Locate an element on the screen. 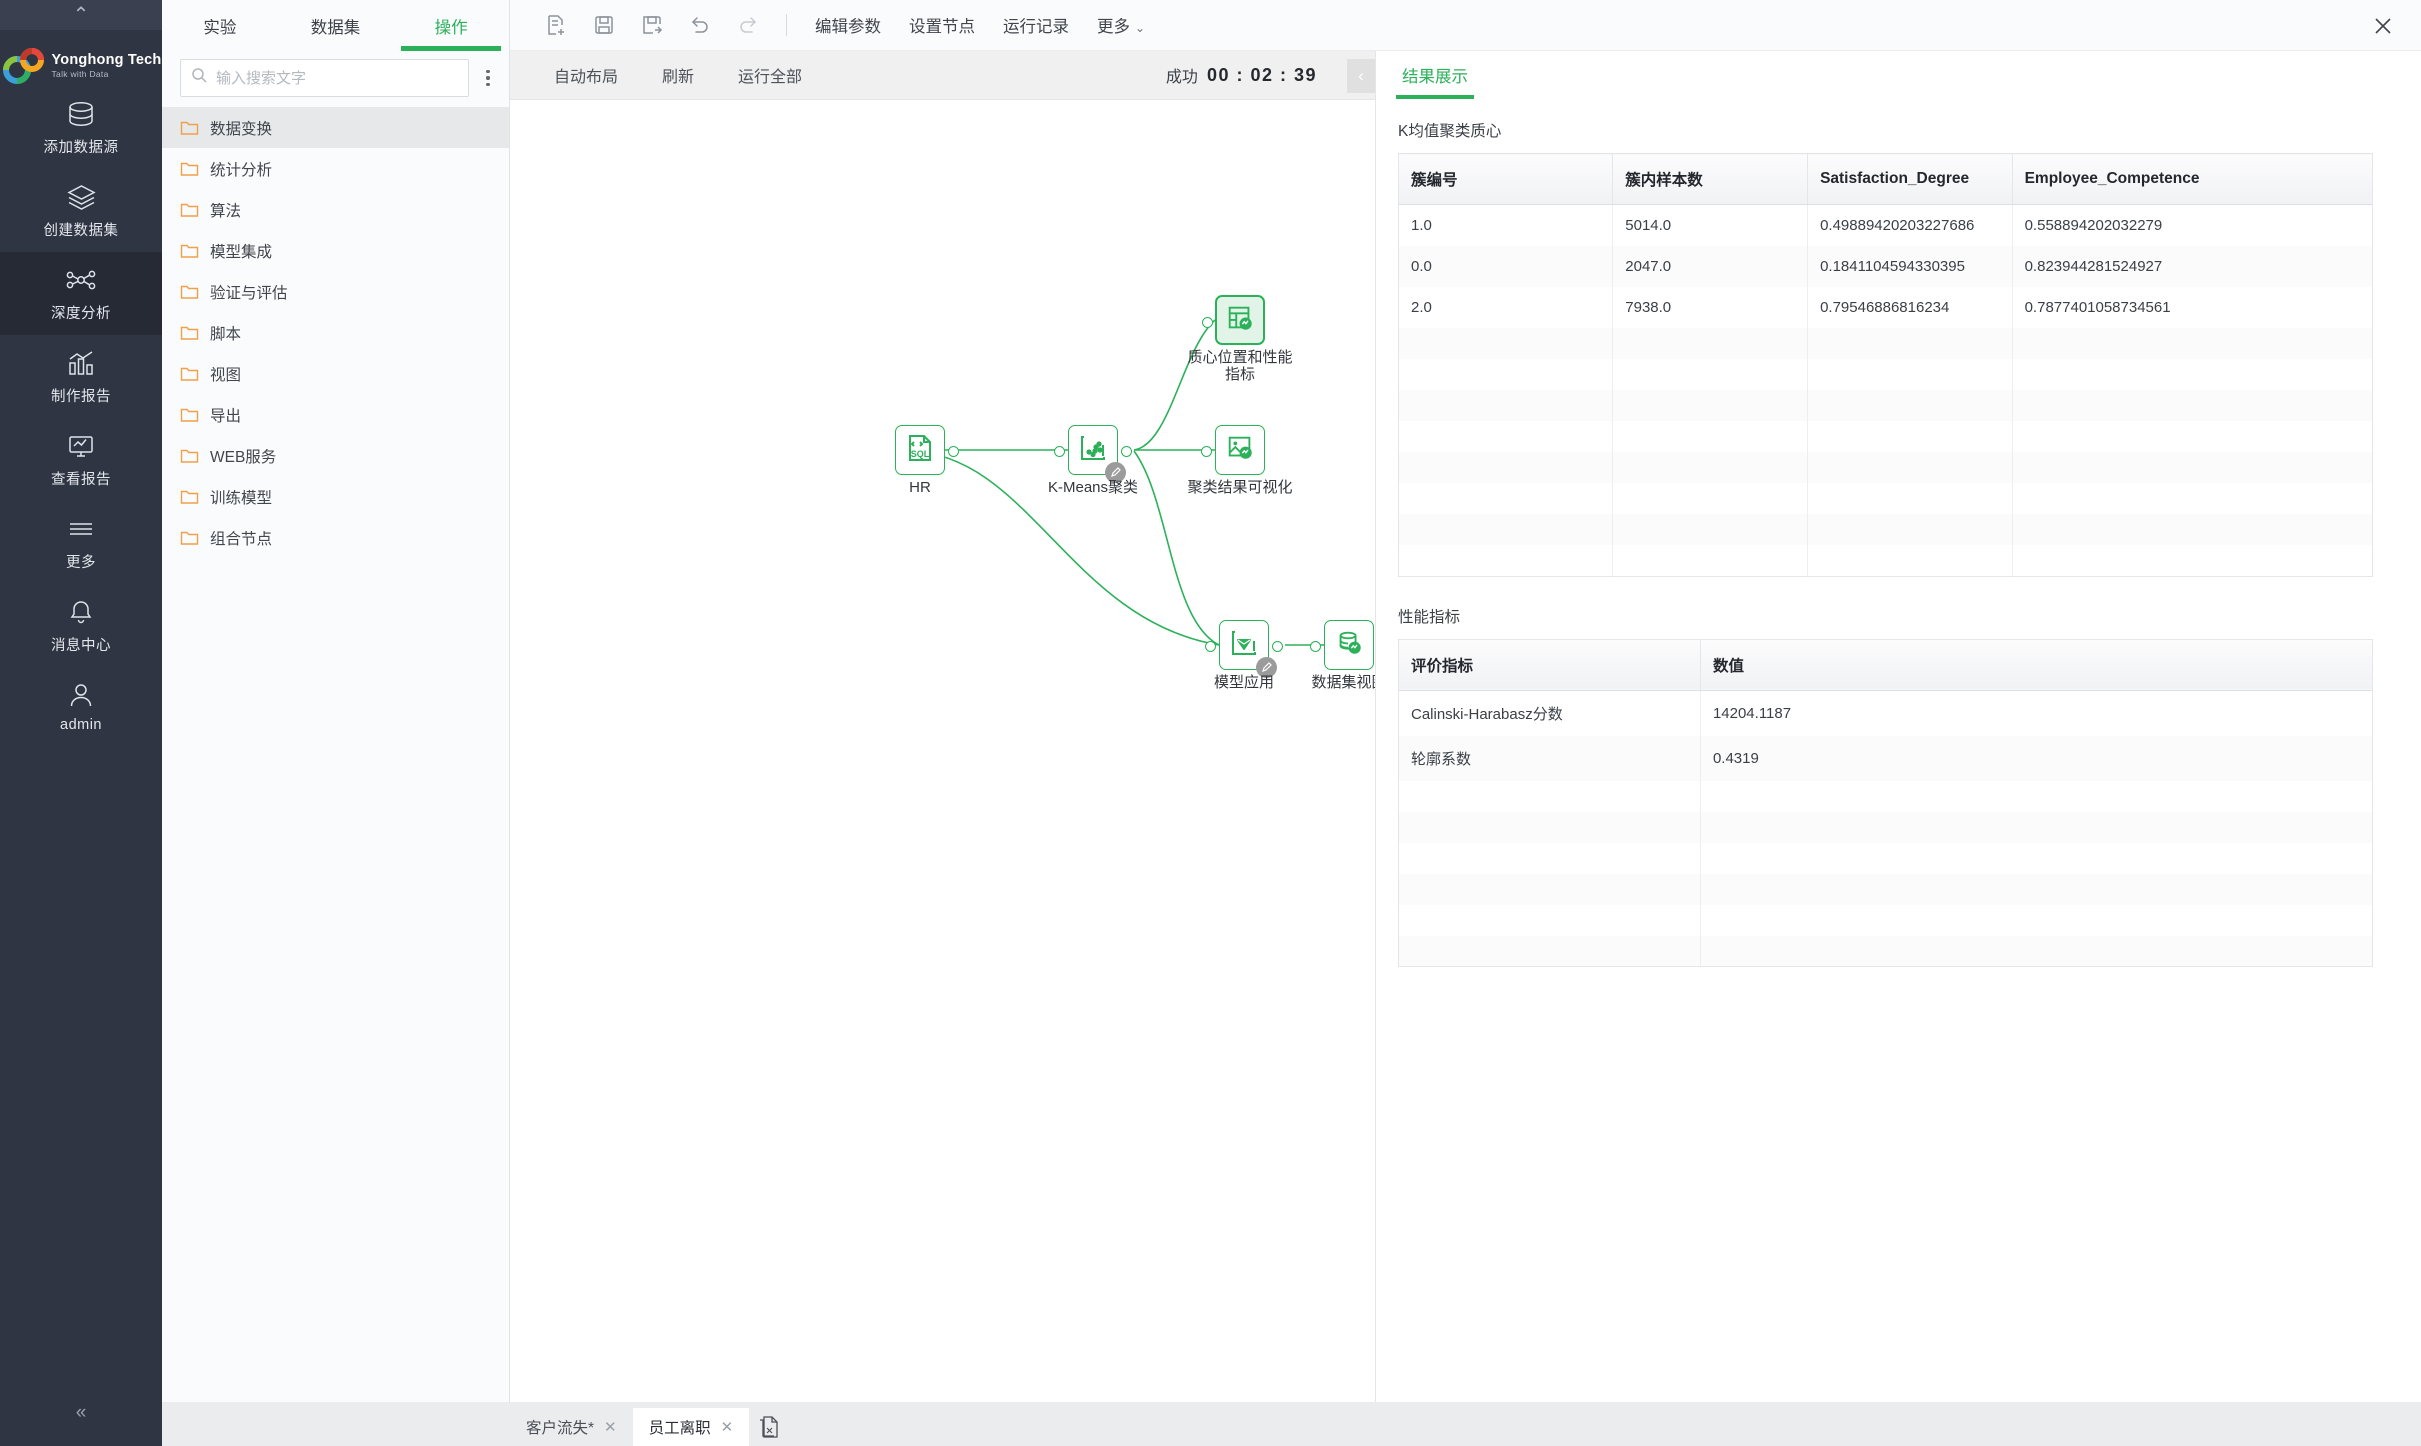  sidebar-item-more: 更多 is located at coordinates (81, 542).